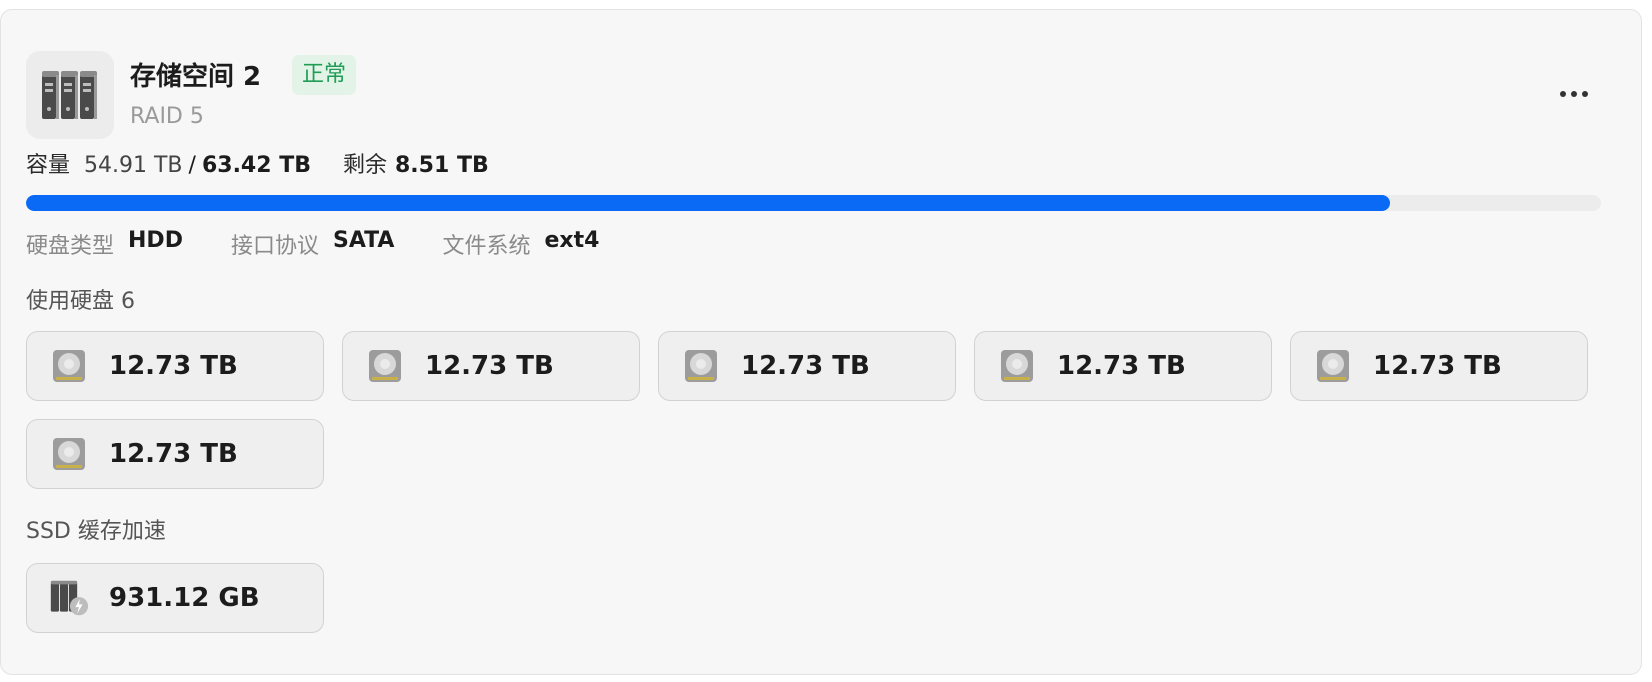 The height and width of the screenshot is (682, 1652). What do you see at coordinates (708, 203) in the screenshot?
I see `capacity-progress-fill` at bounding box center [708, 203].